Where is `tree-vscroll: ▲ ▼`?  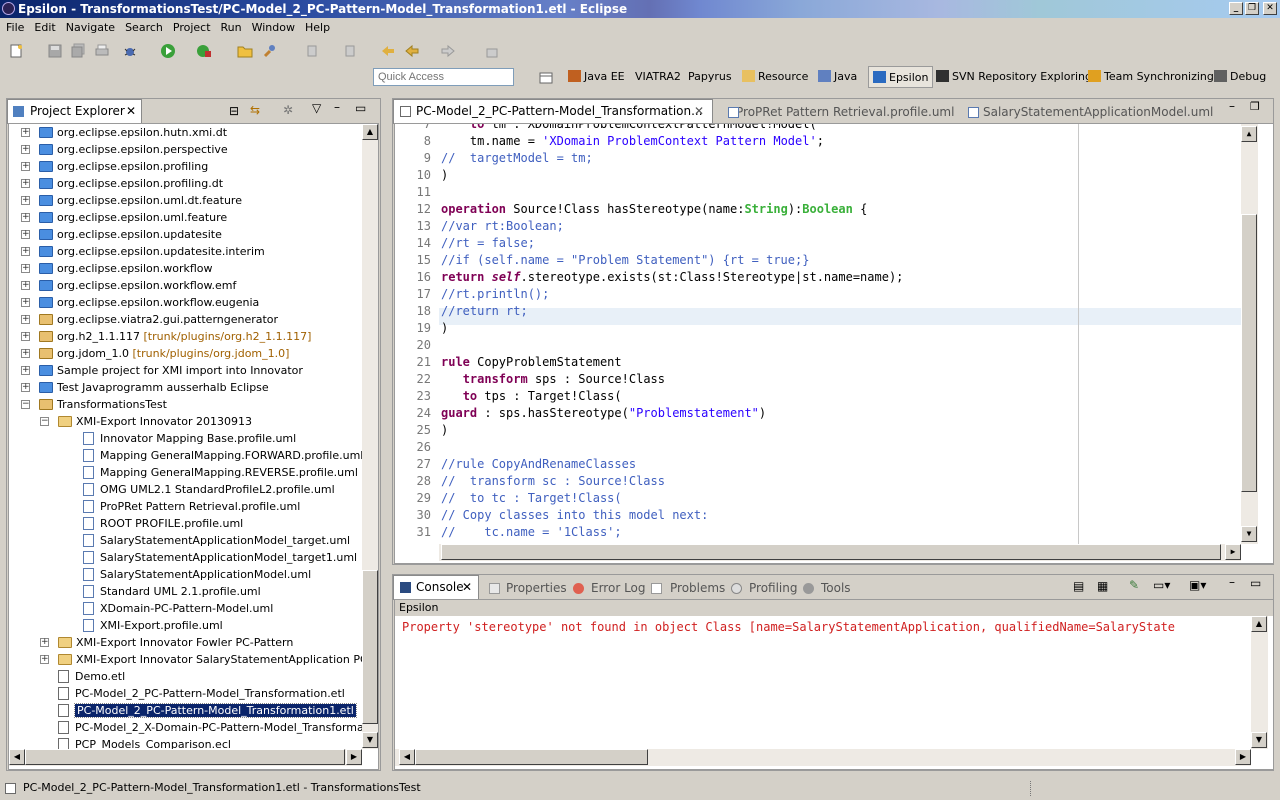 tree-vscroll: ▲ ▼ is located at coordinates (370, 436).